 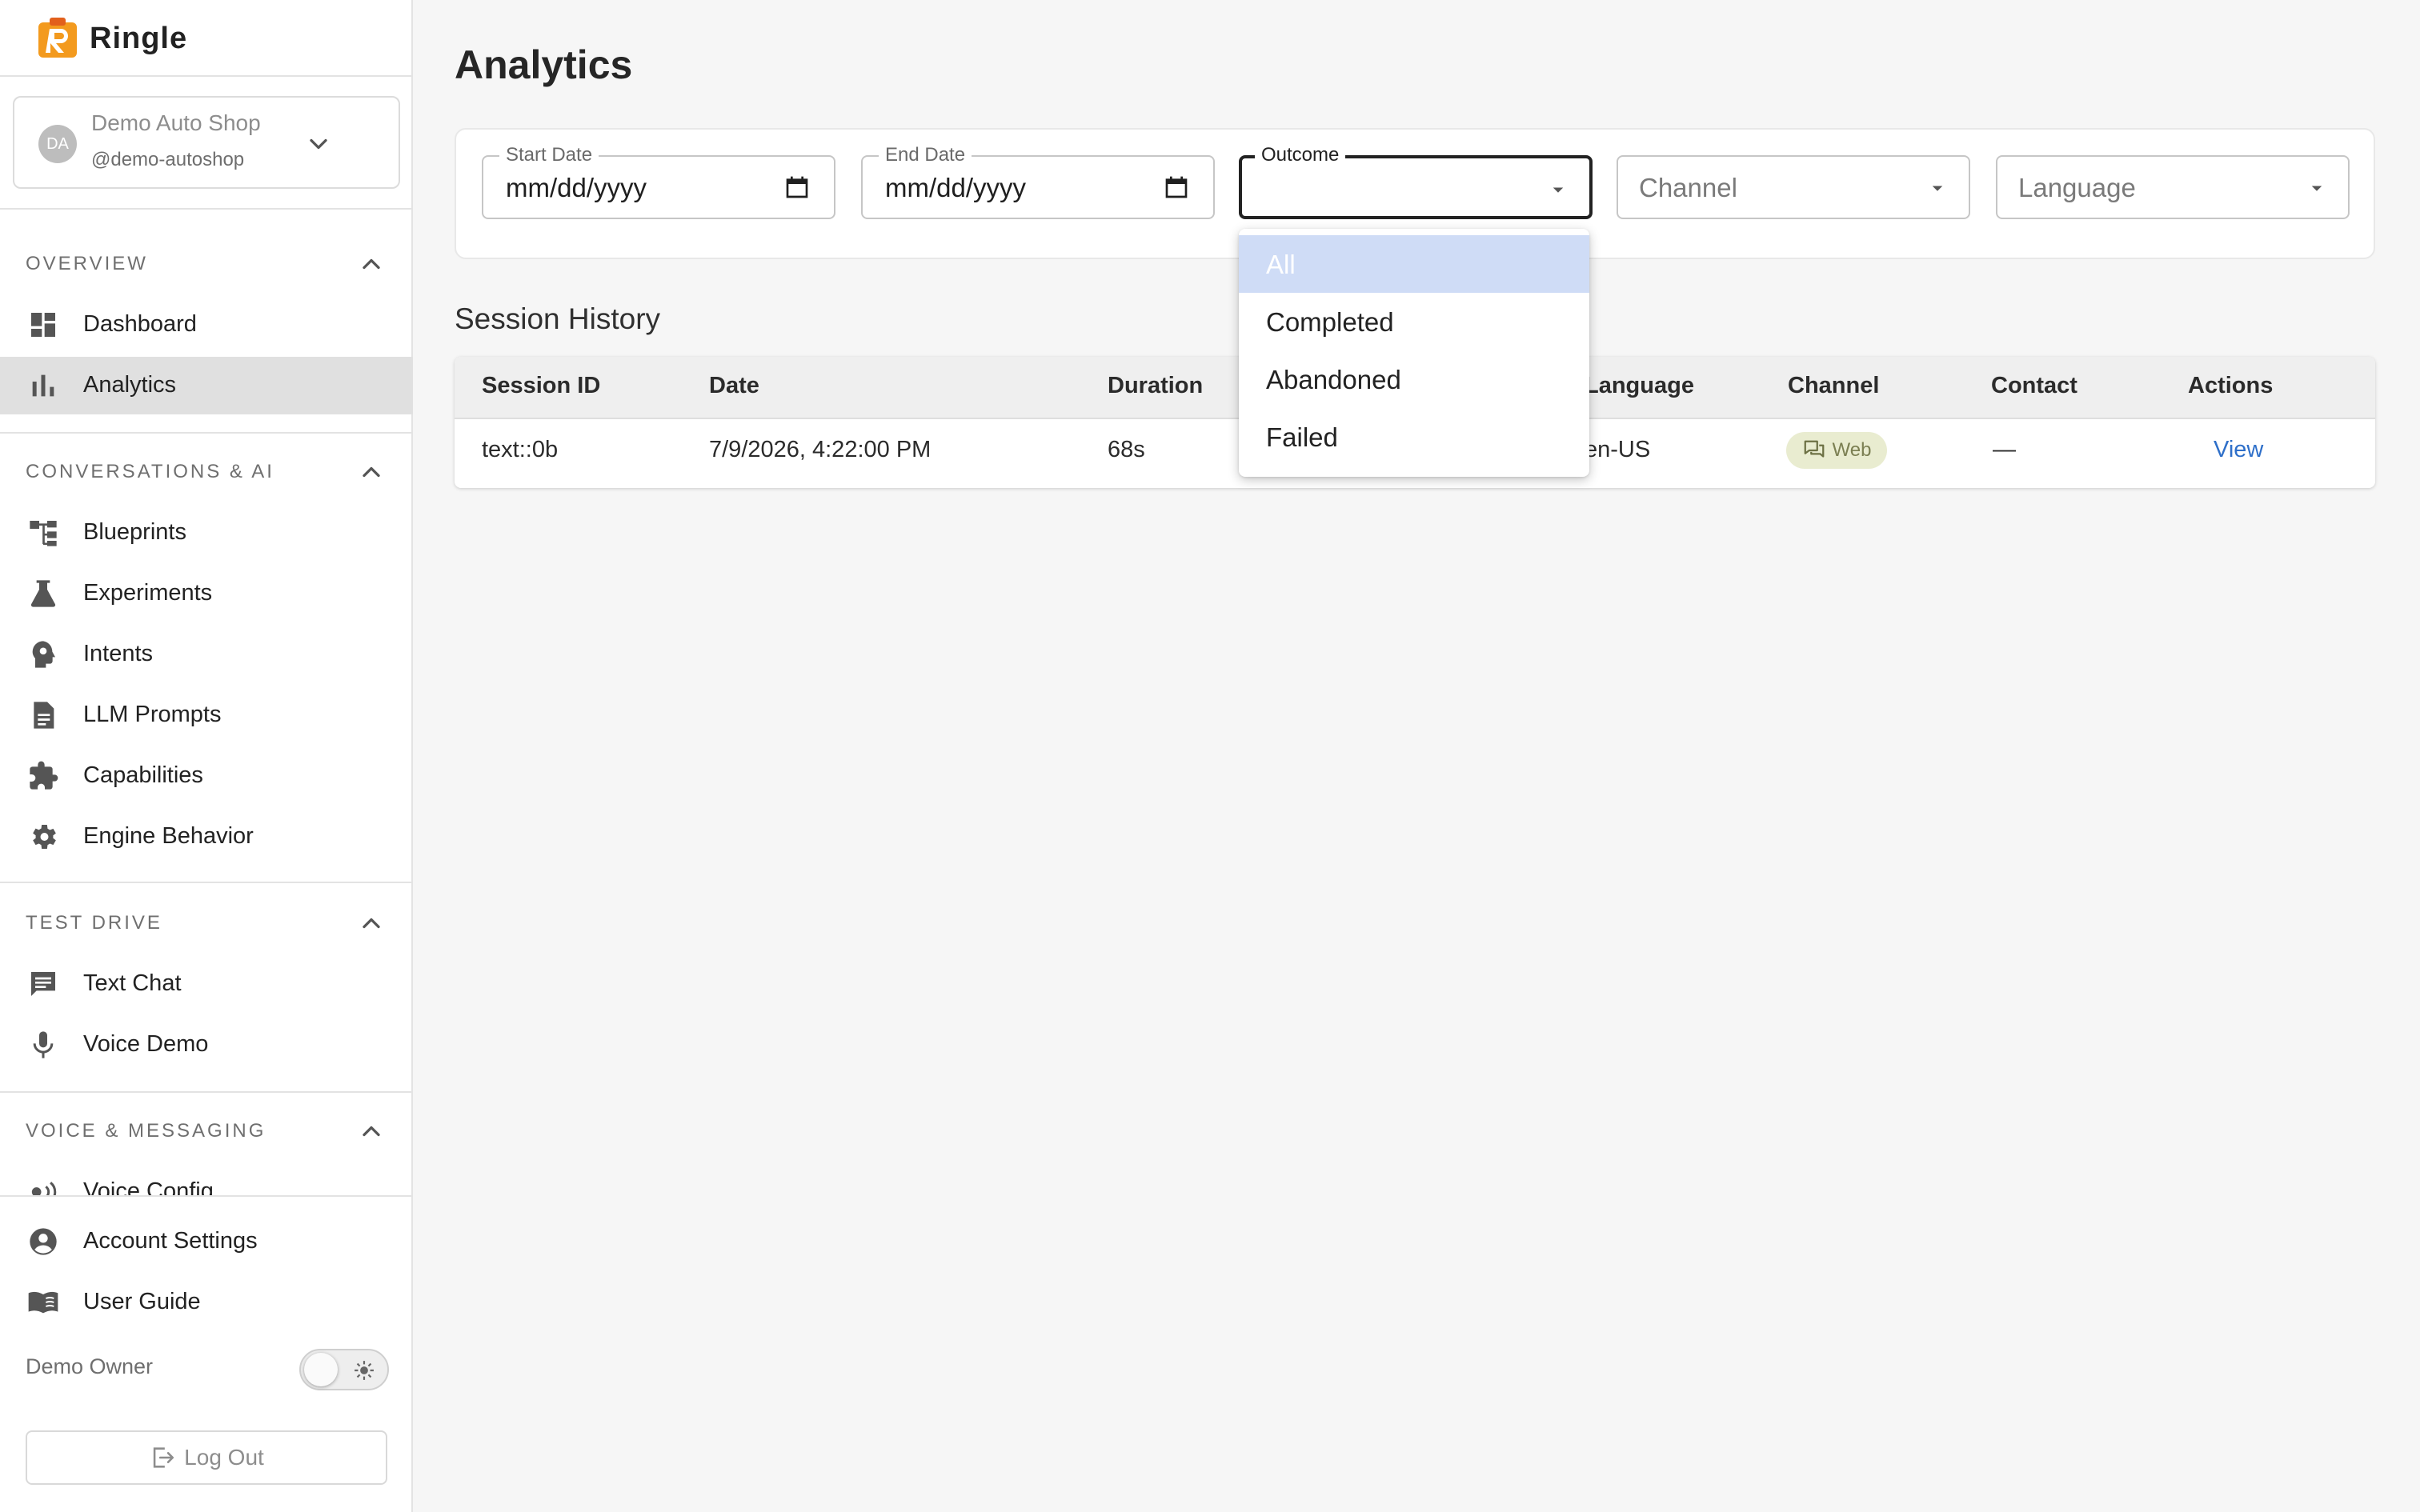 What do you see at coordinates (1302, 437) in the screenshot?
I see `option-label: Failed` at bounding box center [1302, 437].